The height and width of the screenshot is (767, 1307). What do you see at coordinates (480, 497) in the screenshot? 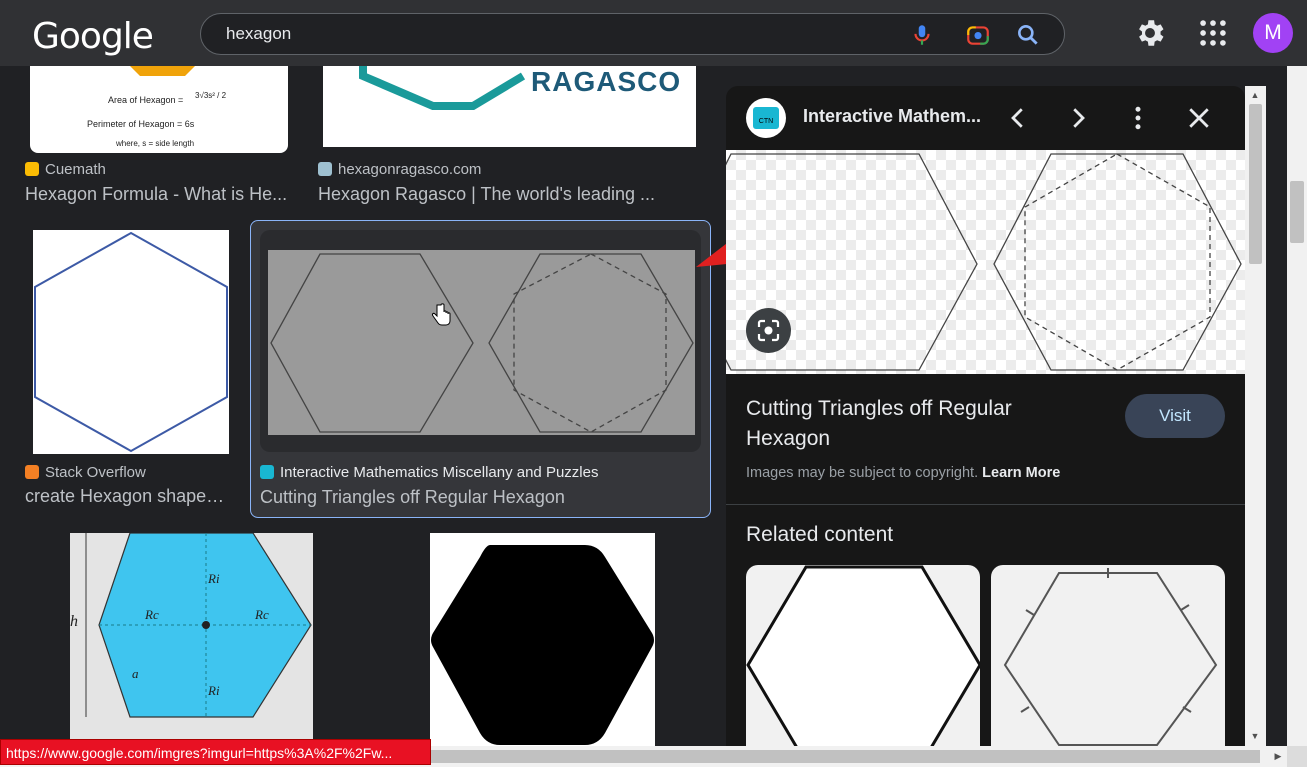
I see `result-title-imm: Cutting Triangles off Regular Hexagon` at bounding box center [480, 497].